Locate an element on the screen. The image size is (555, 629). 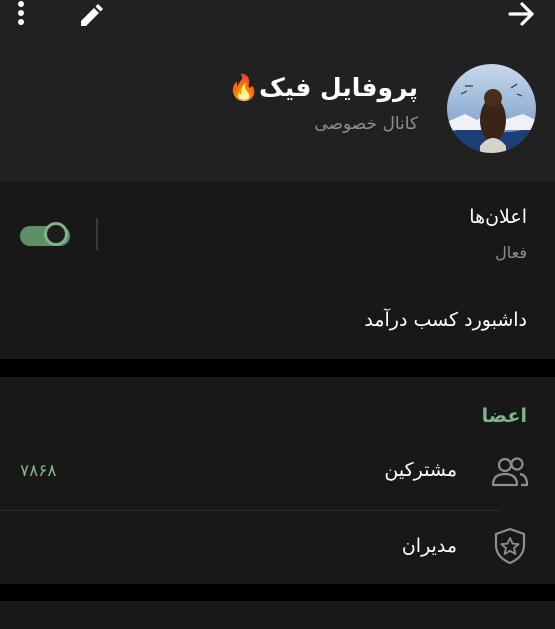
edit-button is located at coordinates (91, 15).